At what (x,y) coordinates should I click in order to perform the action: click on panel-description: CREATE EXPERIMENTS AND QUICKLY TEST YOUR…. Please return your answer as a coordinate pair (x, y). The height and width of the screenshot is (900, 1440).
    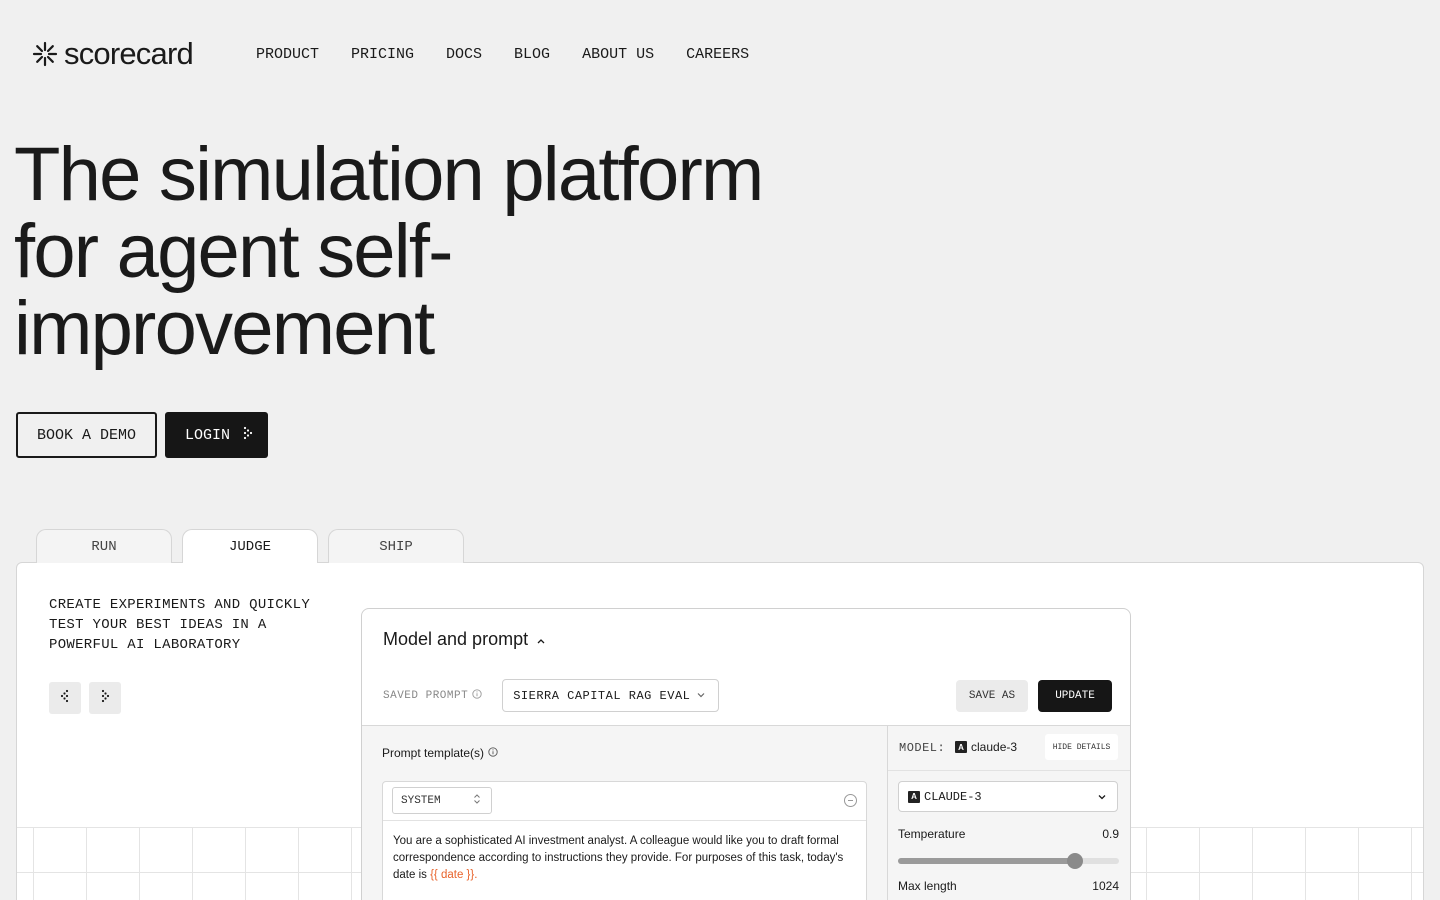
    Looking at the image, I should click on (180, 625).